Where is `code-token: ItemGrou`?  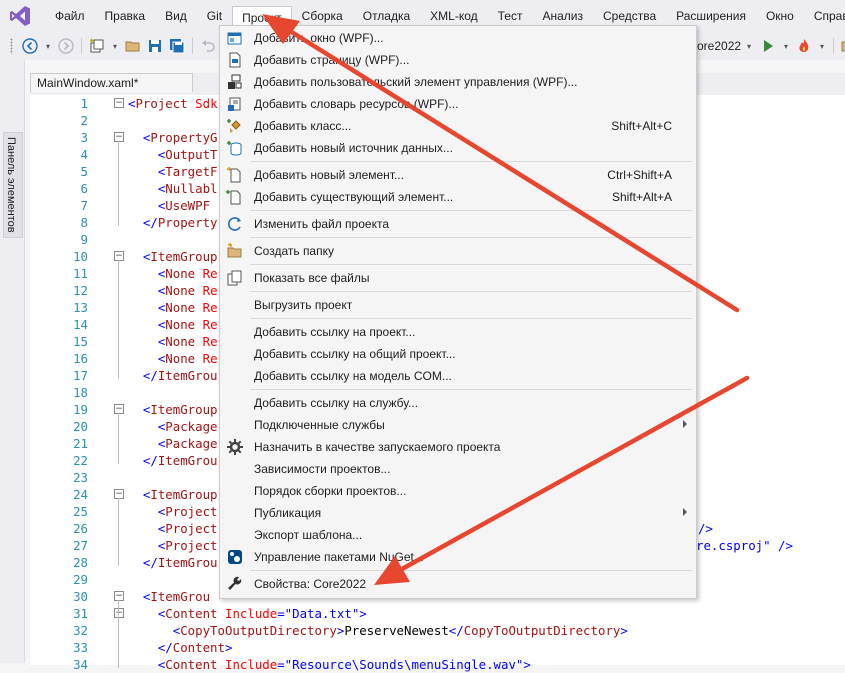
code-token: ItemGrou is located at coordinates (187, 460).